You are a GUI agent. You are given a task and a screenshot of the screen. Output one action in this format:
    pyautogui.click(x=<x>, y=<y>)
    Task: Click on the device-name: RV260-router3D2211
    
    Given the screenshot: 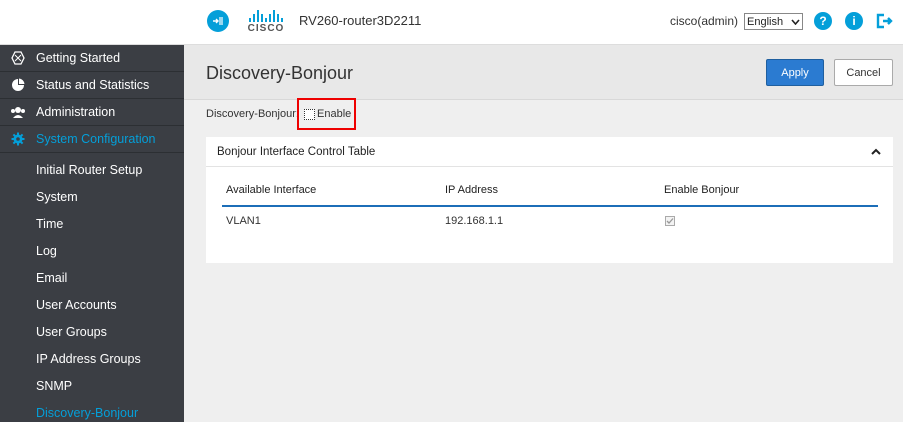 What is the action you would take?
    pyautogui.click(x=360, y=20)
    